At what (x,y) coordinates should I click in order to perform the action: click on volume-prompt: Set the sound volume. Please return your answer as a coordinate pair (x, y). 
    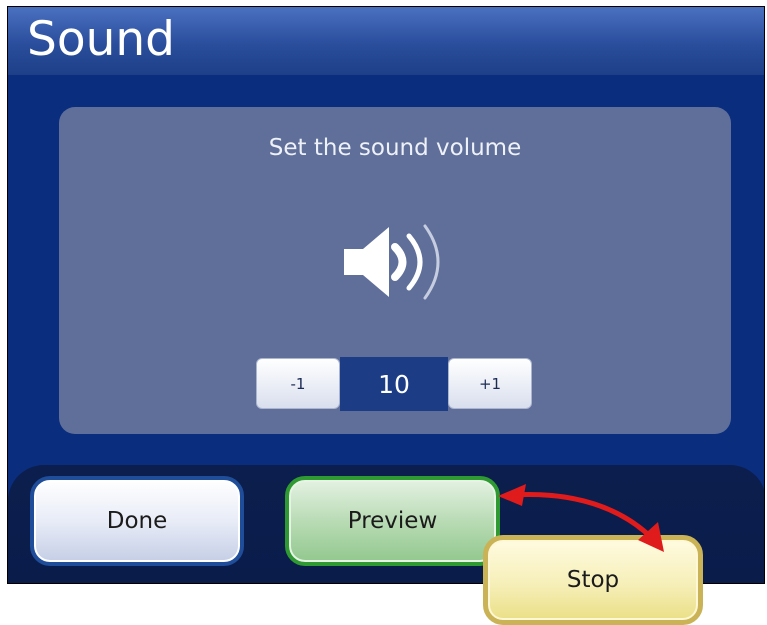
    Looking at the image, I should click on (395, 148).